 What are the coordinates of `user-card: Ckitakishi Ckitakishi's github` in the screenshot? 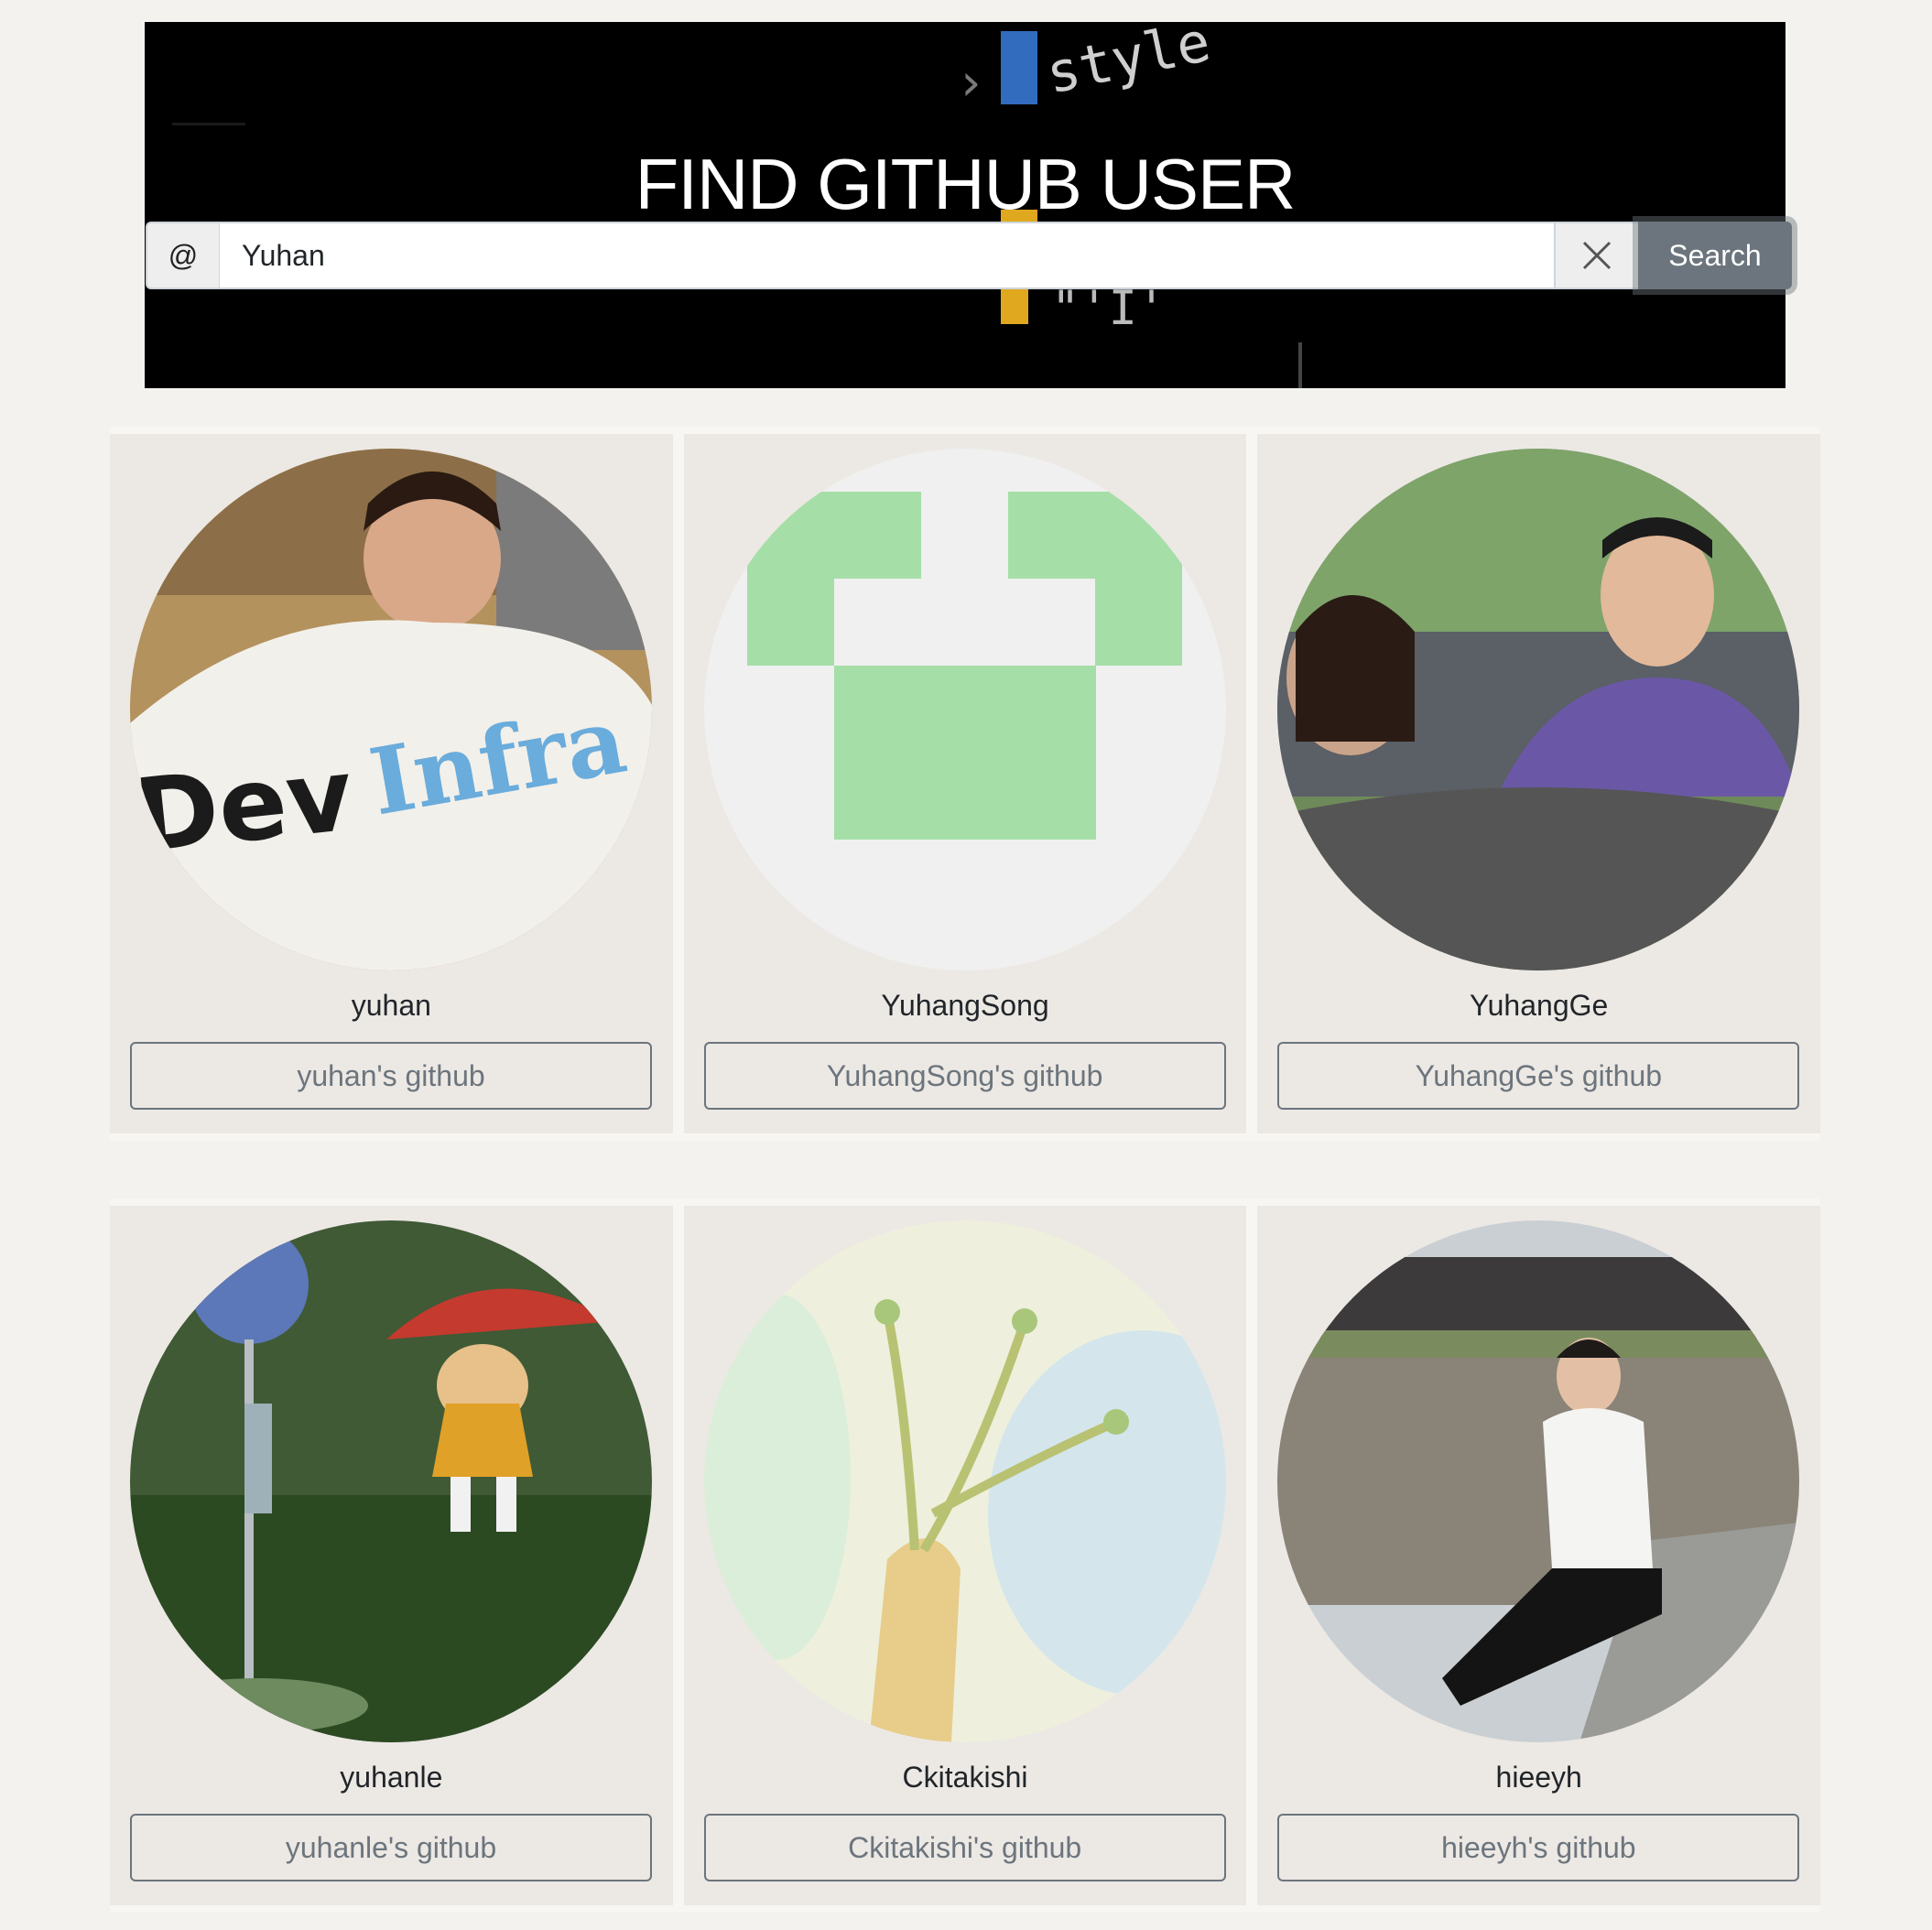 It's located at (965, 1555).